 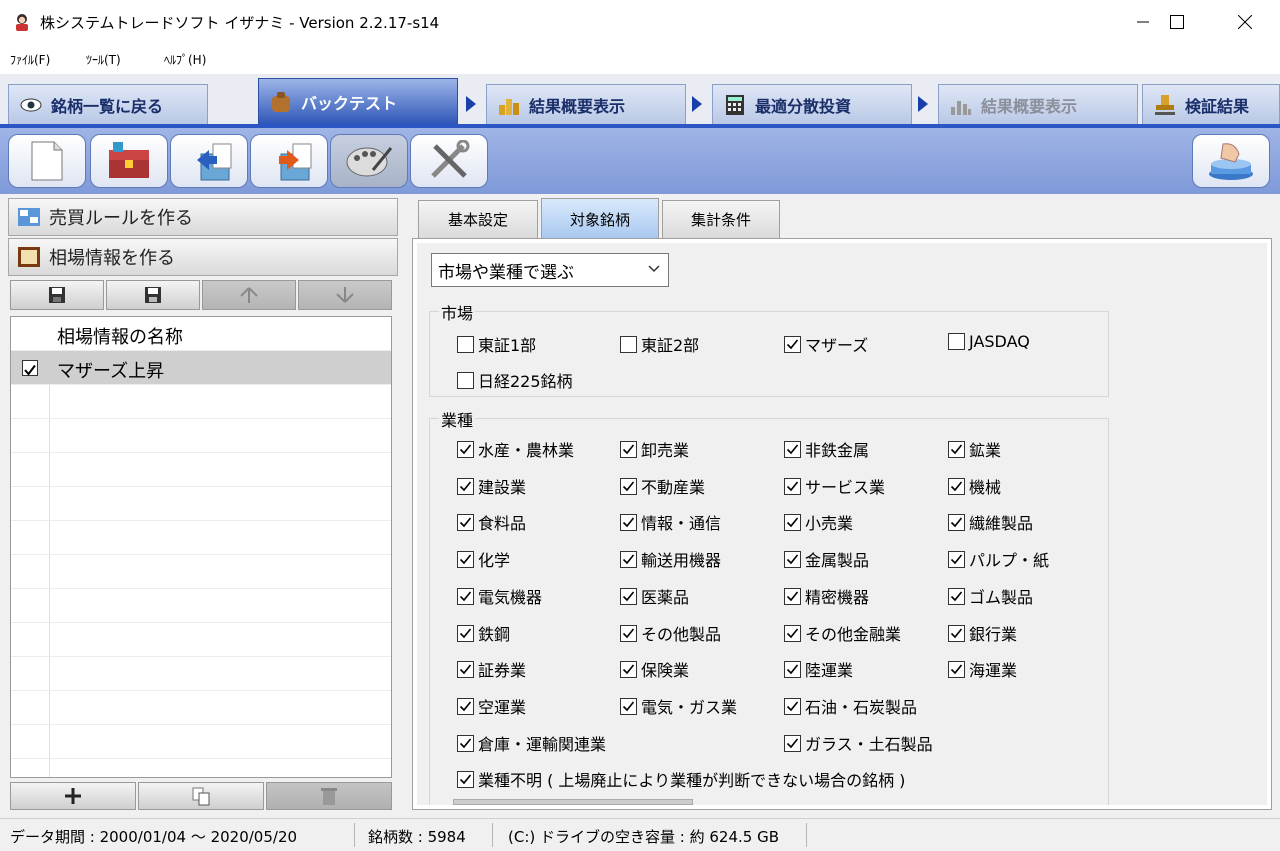 What do you see at coordinates (203, 257) in the screenshot?
I see `create-market-info-button: 相場情報を作る` at bounding box center [203, 257].